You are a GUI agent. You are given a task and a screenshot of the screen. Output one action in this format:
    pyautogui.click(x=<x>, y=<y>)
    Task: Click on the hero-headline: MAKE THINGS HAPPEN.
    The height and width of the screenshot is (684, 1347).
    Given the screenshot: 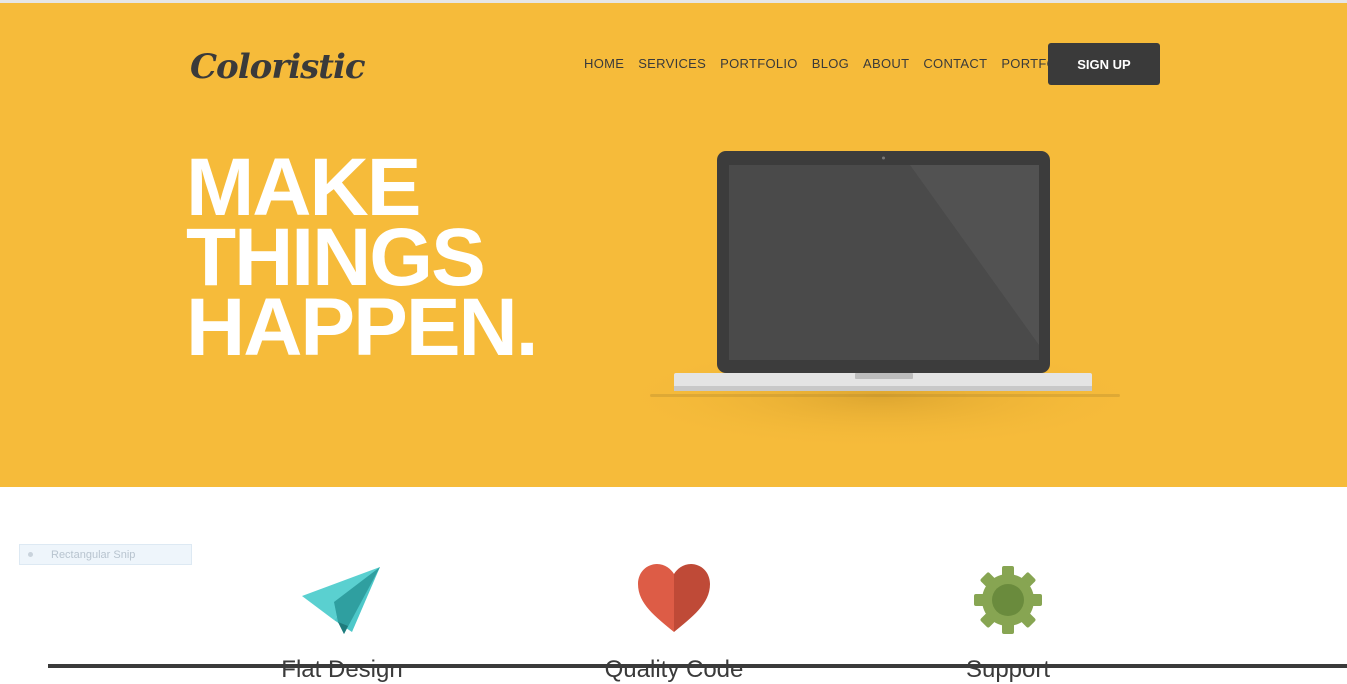 What is the action you would take?
    pyautogui.click(x=362, y=260)
    